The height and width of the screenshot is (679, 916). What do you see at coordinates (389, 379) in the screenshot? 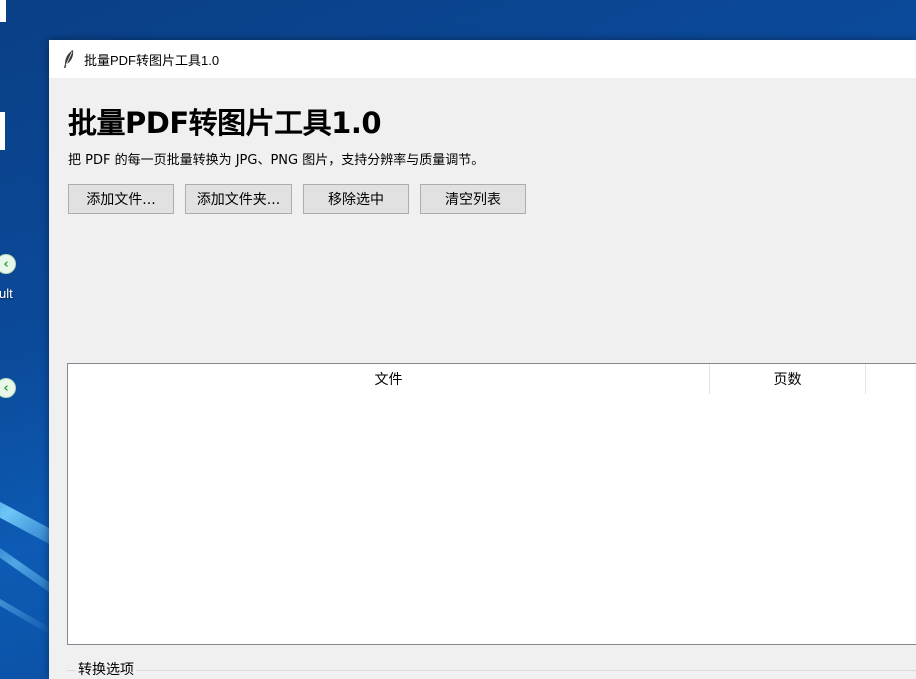
I see `column-header-file: 文件` at bounding box center [389, 379].